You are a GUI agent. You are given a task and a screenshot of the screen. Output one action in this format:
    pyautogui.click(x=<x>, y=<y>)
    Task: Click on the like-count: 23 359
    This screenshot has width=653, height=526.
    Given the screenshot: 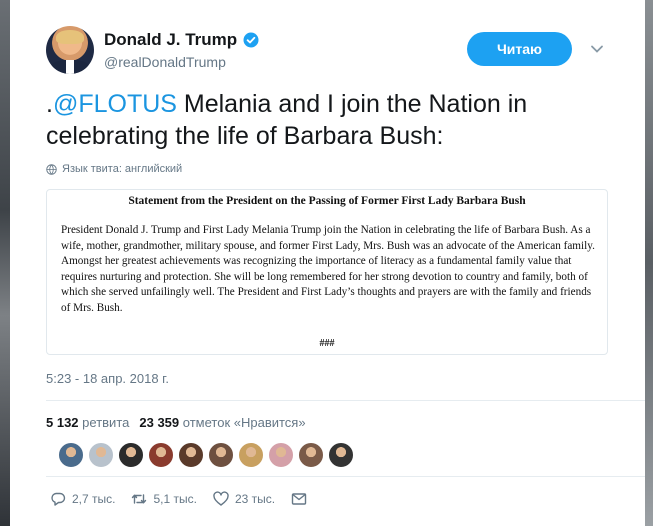 What is the action you would take?
    pyautogui.click(x=159, y=422)
    